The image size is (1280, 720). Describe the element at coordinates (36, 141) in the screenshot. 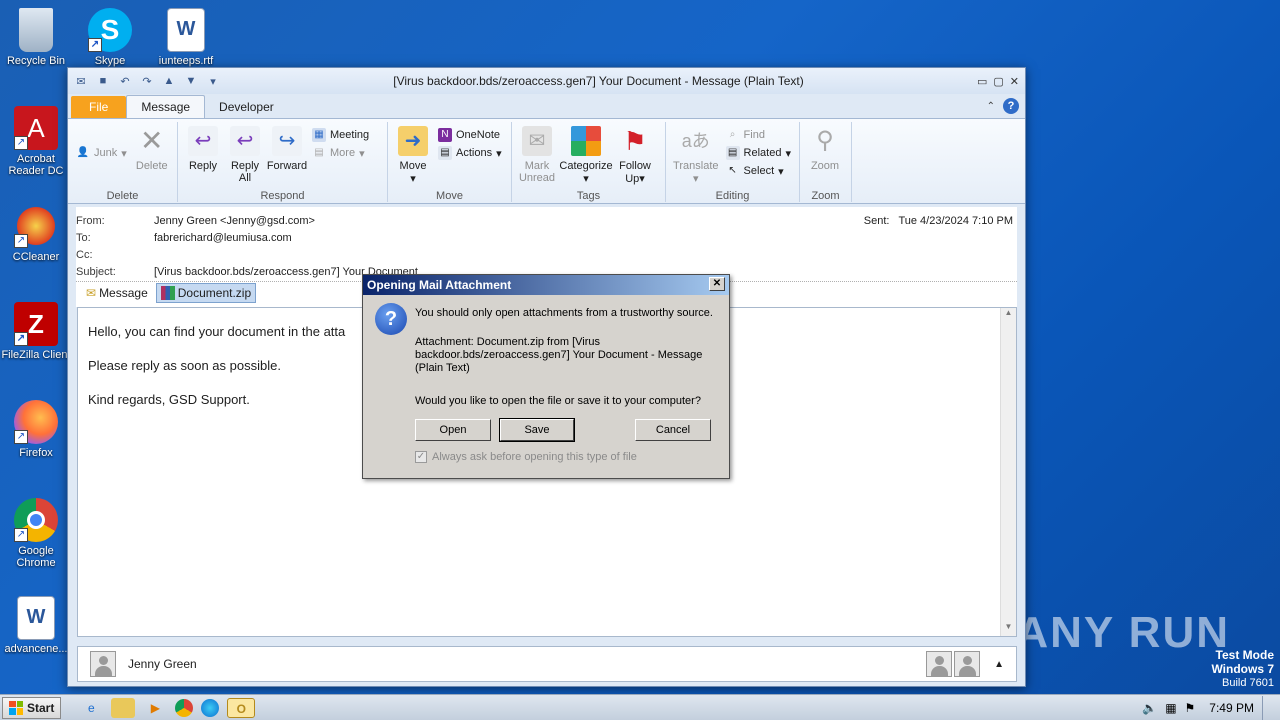

I see `desktop-icon-acrobat: A ↗ Acrobat Reader DC` at that location.